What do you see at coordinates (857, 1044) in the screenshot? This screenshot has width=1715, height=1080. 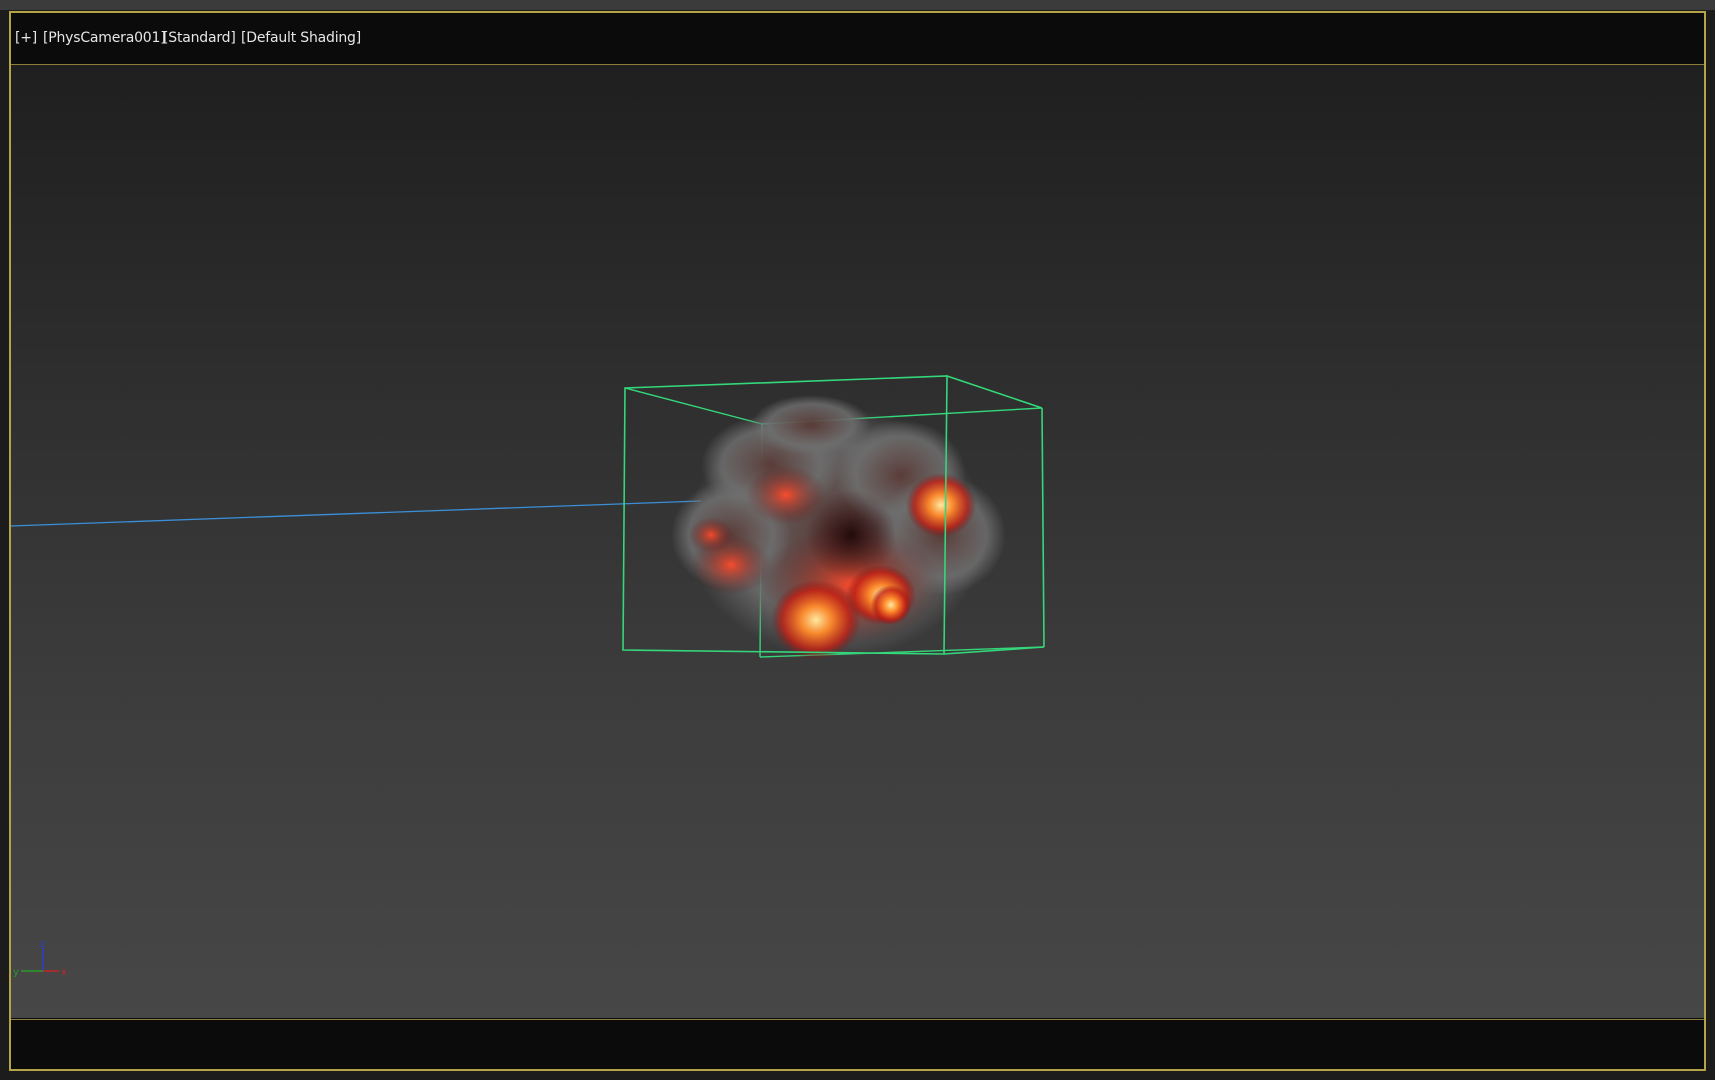 I see `viewport-footer` at bounding box center [857, 1044].